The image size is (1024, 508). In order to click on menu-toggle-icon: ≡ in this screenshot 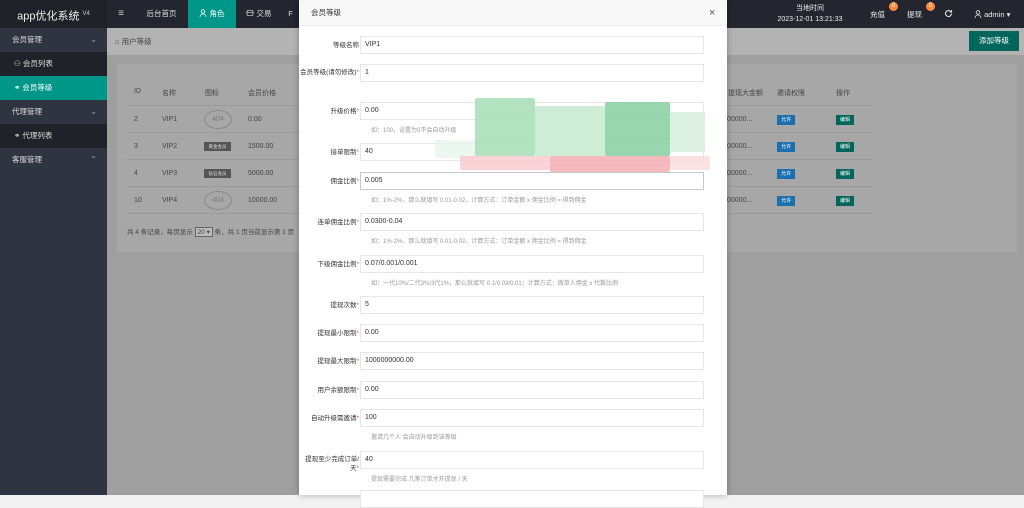, I will do `click(121, 14)`.